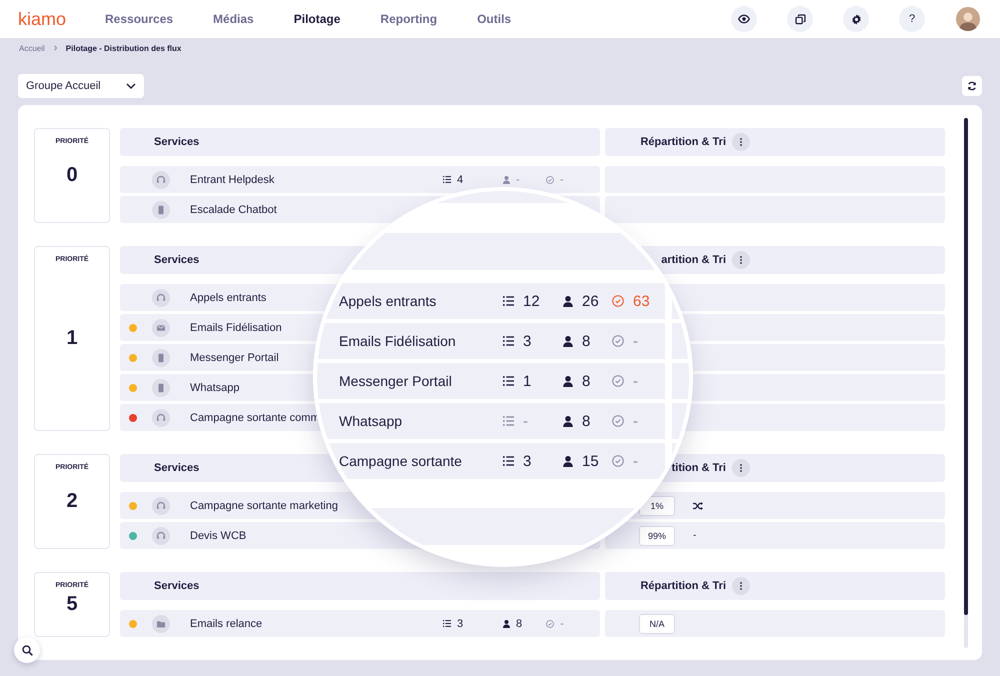 This screenshot has width=1000, height=676. Describe the element at coordinates (657, 536) in the screenshot. I see `share-field: 99%` at that location.